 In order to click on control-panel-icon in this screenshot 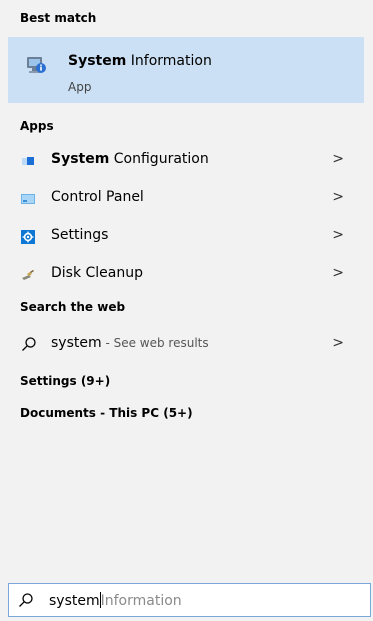, I will do `click(28, 198)`.